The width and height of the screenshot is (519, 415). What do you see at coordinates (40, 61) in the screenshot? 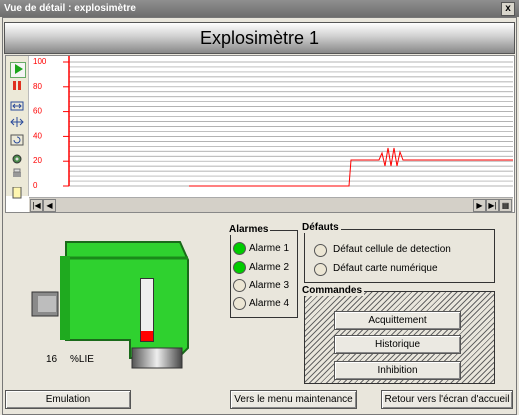
I see `y-tick-label: 100` at bounding box center [40, 61].